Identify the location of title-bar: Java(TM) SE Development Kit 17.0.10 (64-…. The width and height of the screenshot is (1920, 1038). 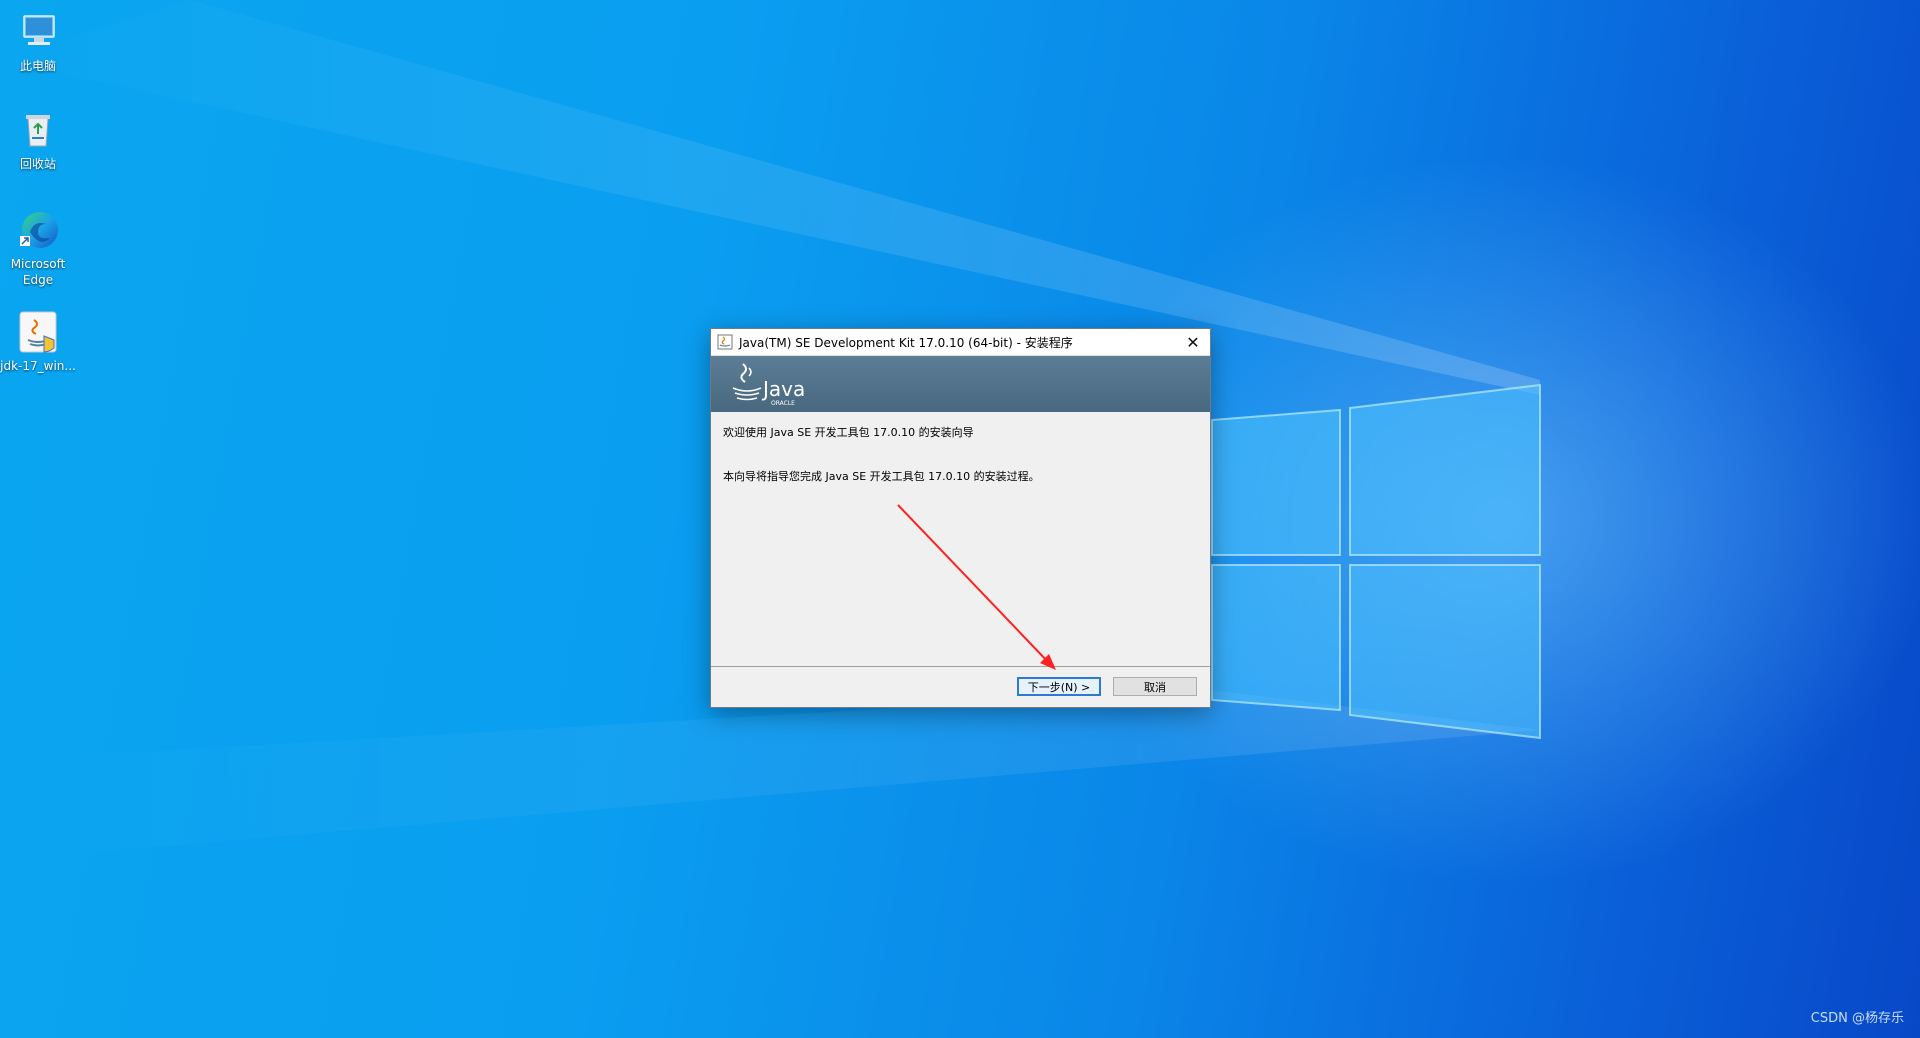
(960, 342).